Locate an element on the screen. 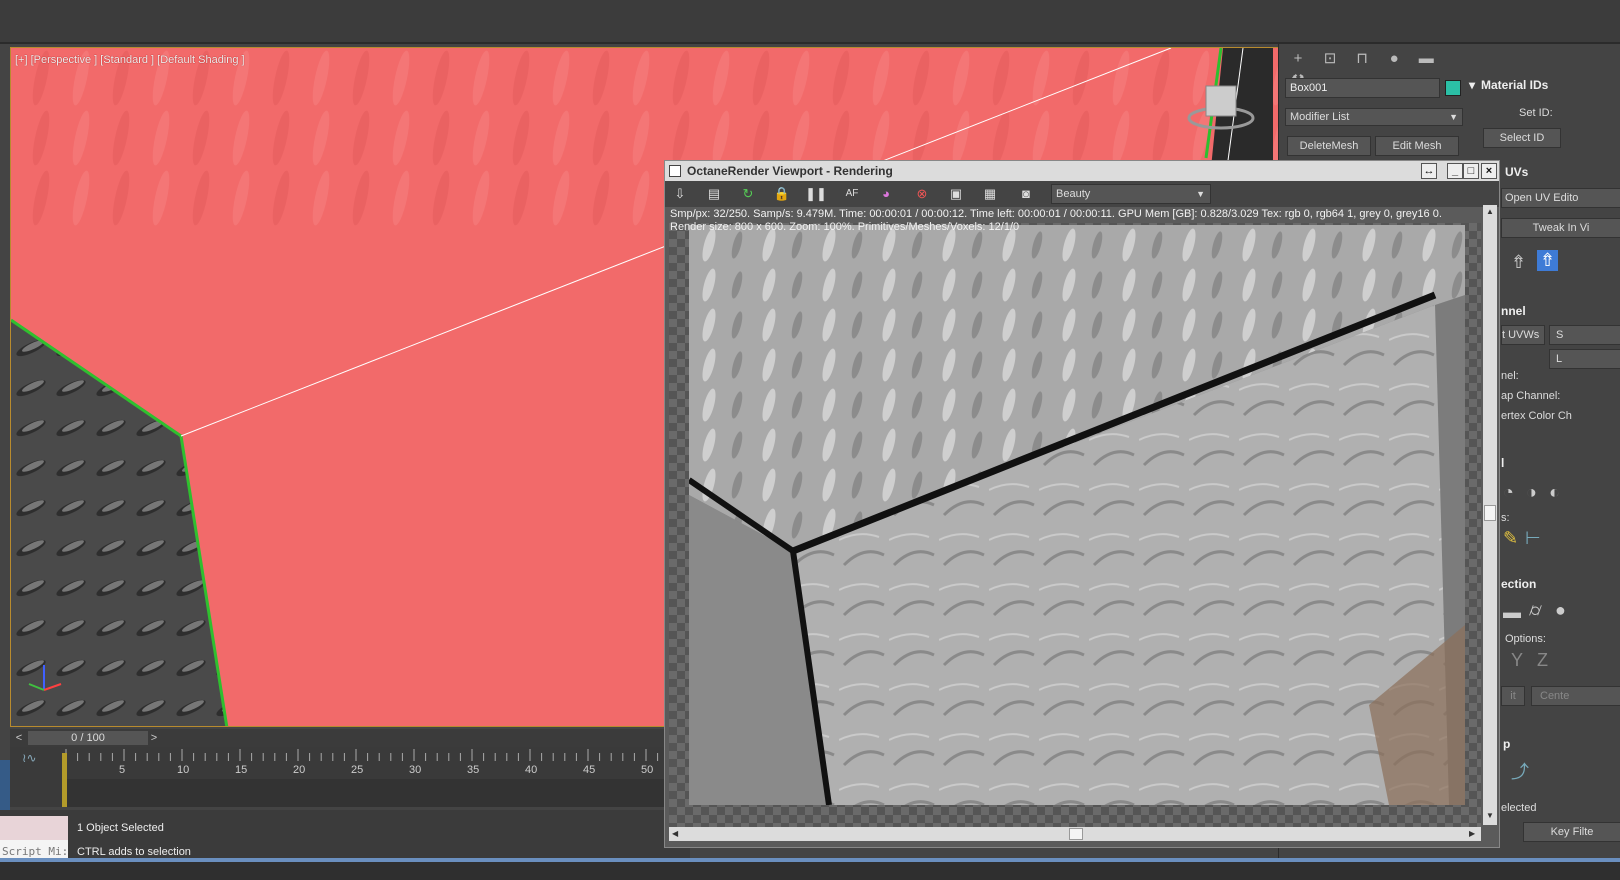 The width and height of the screenshot is (1620, 880). spherical-map-icon: ● is located at coordinates (1560, 610).